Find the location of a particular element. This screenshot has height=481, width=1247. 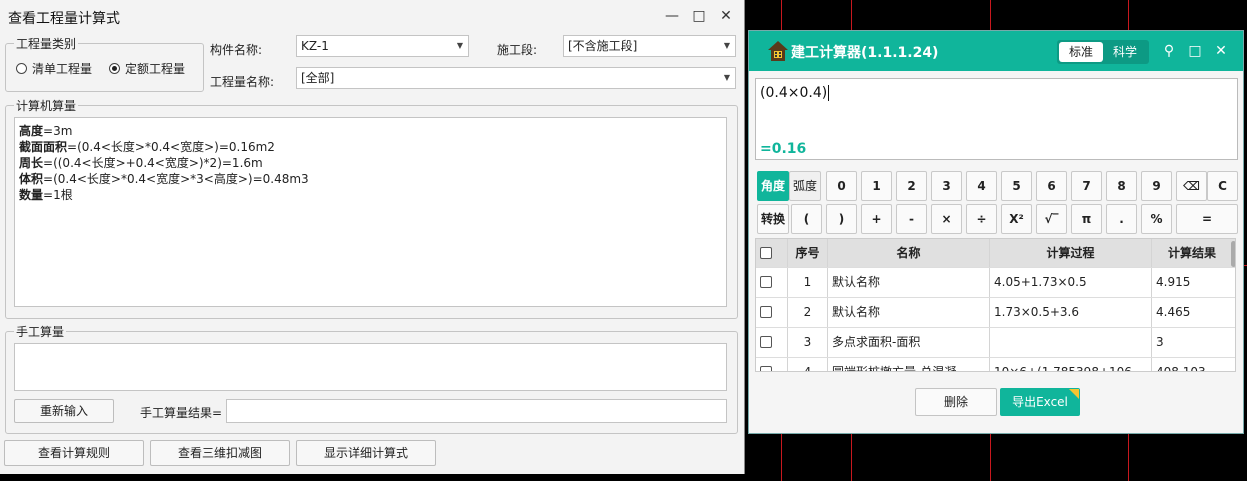

key-square: X² is located at coordinates (1016, 219).